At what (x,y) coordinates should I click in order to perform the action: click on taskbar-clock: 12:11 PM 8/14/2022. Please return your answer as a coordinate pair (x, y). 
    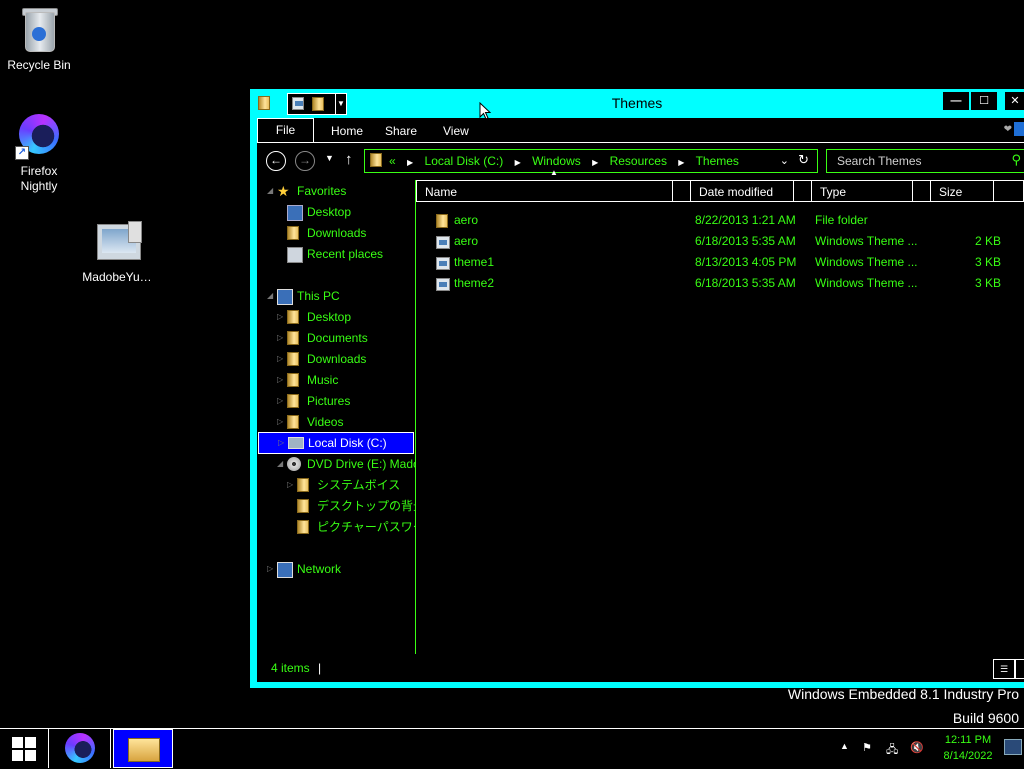
    Looking at the image, I should click on (968, 748).